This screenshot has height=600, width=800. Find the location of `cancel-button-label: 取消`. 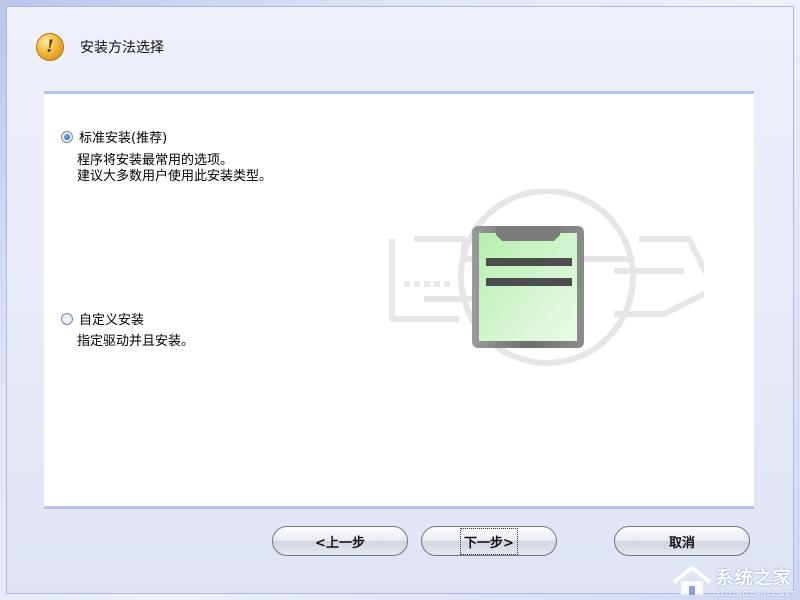

cancel-button-label: 取消 is located at coordinates (681, 543).